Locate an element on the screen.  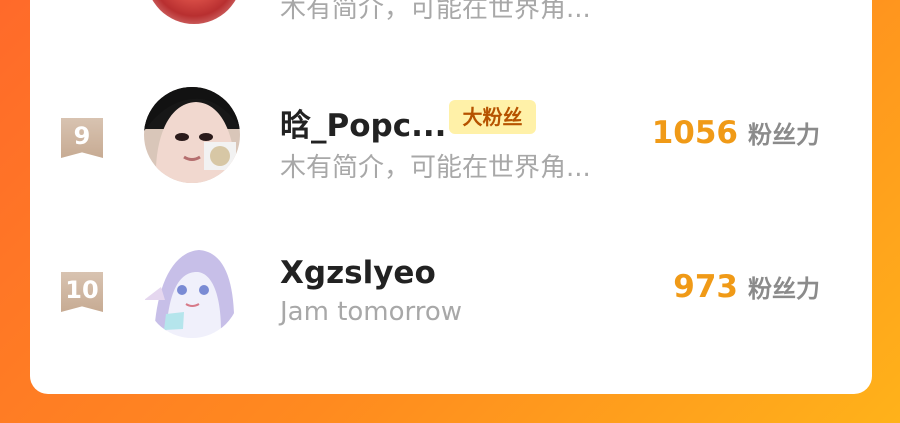
fan-power-score: 1056 is located at coordinates (694, 133).